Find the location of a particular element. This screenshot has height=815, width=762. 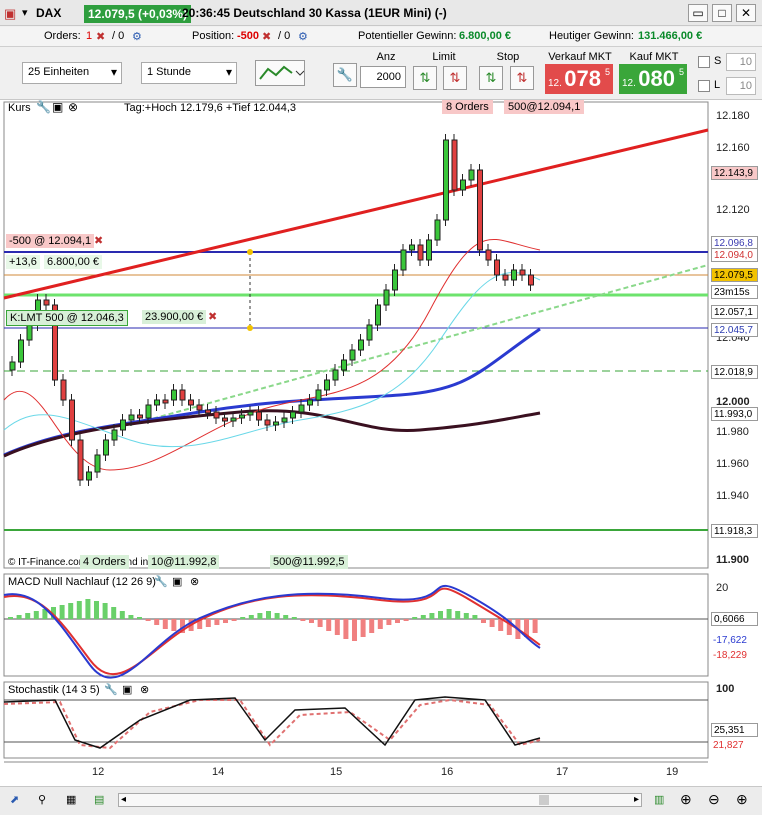

position-second: / 0 is located at coordinates (284, 36).